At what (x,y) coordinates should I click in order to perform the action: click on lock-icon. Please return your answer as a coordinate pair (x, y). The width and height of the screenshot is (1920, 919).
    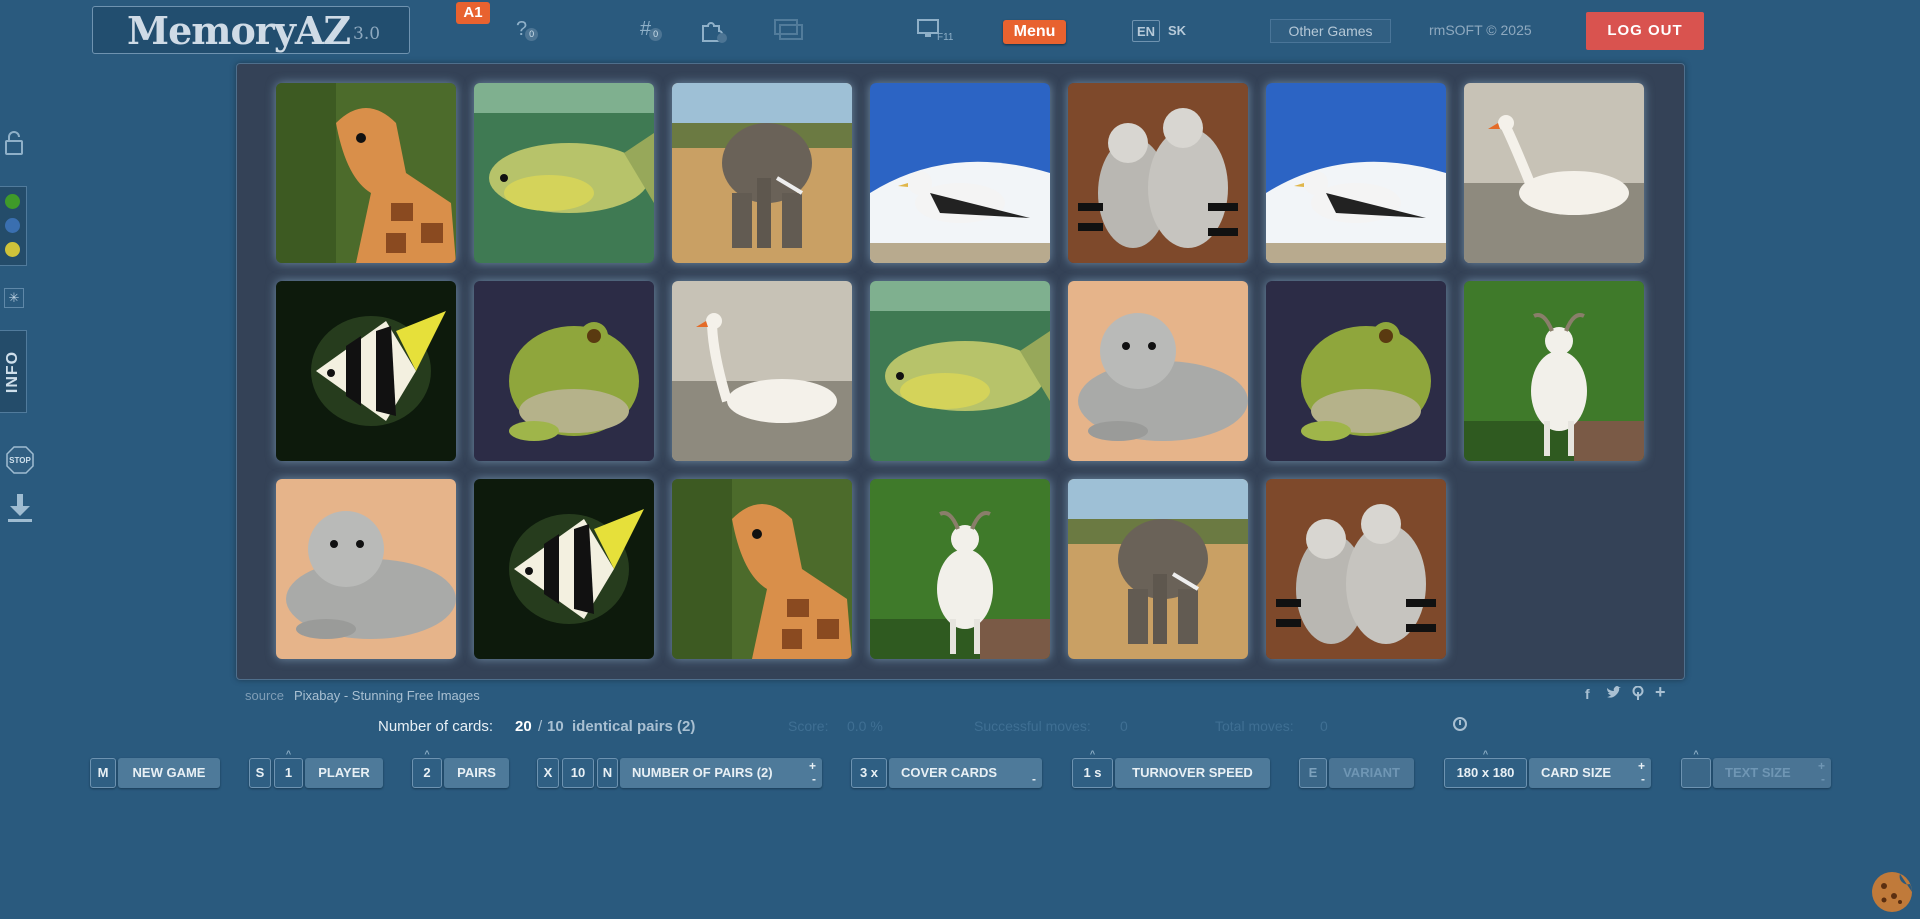
    Looking at the image, I should click on (14, 143).